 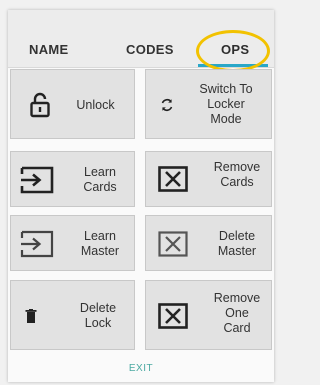 What do you see at coordinates (237, 328) in the screenshot?
I see `remove-one-card-label-line3: Card` at bounding box center [237, 328].